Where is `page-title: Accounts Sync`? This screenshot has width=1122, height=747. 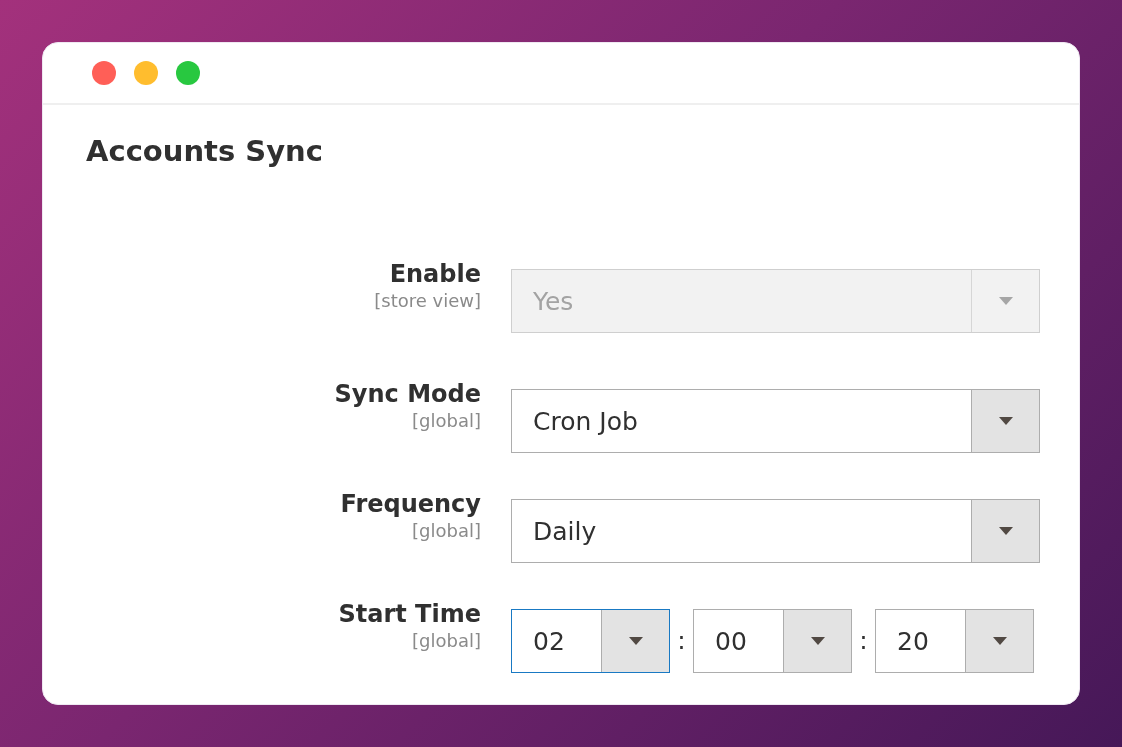
page-title: Accounts Sync is located at coordinates (205, 151).